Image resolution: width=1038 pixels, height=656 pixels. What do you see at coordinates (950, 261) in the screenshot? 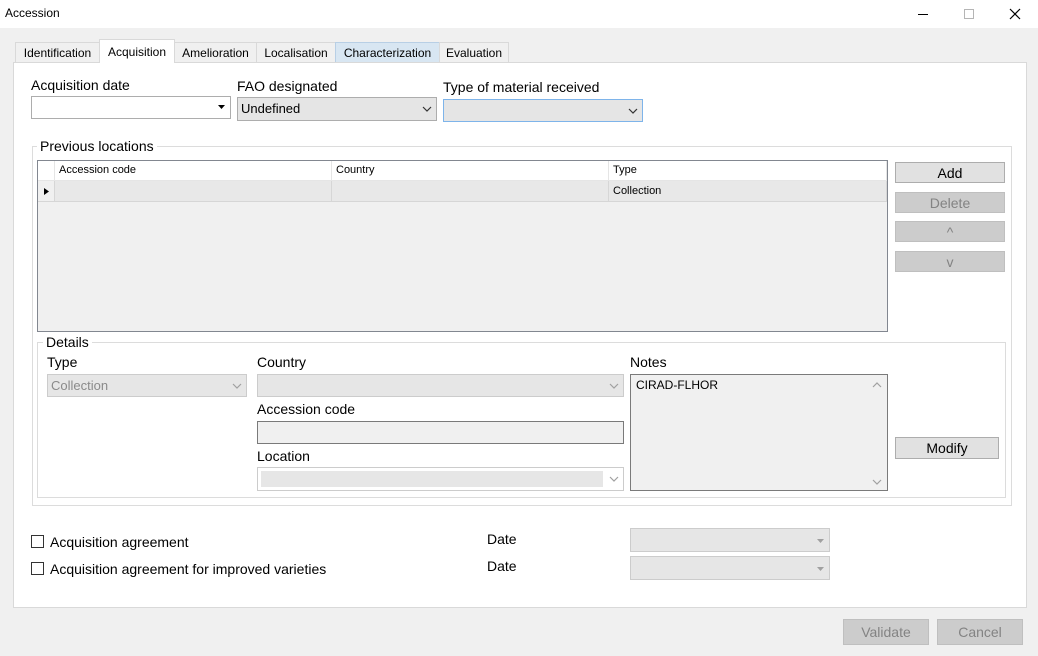
I see `move-down-button: v` at bounding box center [950, 261].